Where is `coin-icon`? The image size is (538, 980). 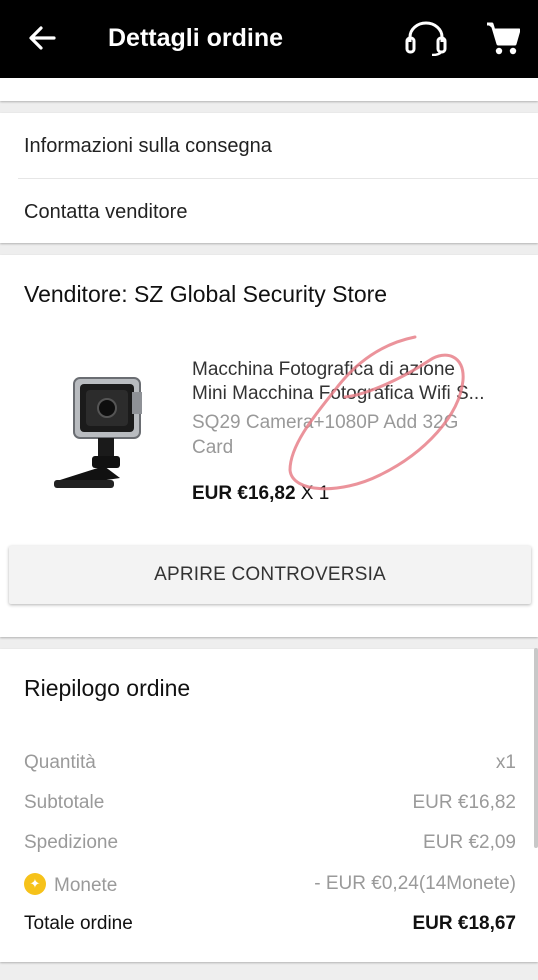
coin-icon is located at coordinates (35, 884).